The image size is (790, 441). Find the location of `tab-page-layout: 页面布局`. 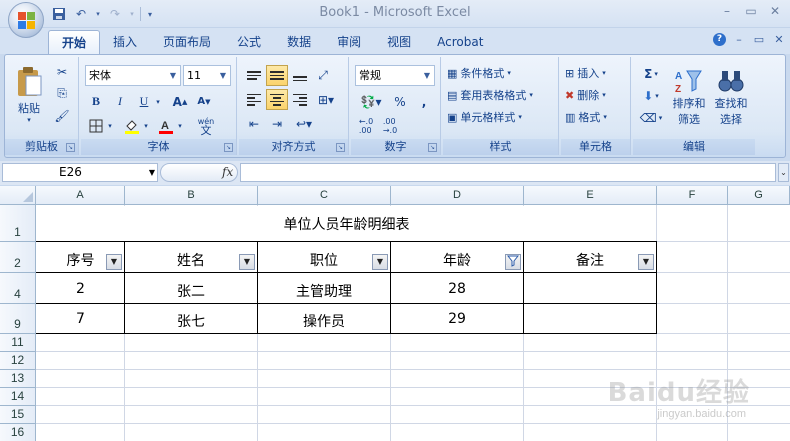

tab-page-layout: 页面布局 is located at coordinates (187, 42).